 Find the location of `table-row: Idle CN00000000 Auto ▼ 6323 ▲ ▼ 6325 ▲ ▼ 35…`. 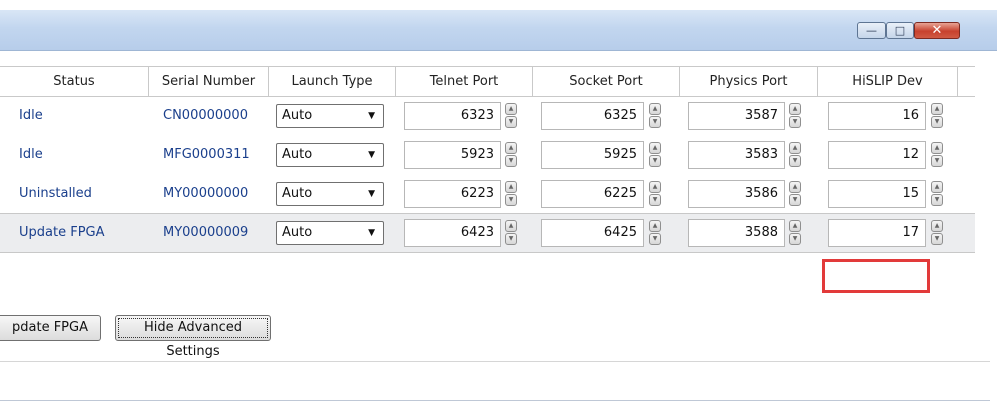

table-row: Idle CN00000000 Auto ▼ 6323 ▲ ▼ 6325 ▲ ▼ 35… is located at coordinates (487, 116).